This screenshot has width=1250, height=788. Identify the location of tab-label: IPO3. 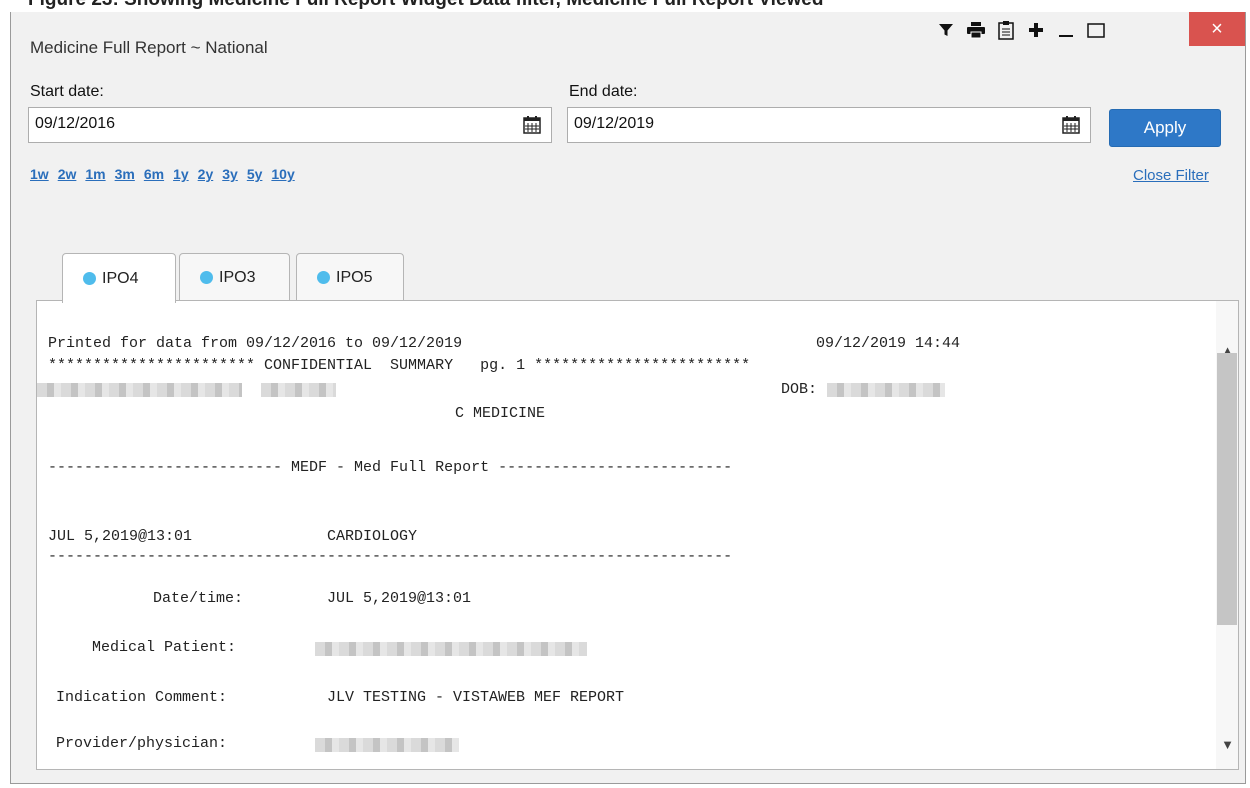
(237, 277).